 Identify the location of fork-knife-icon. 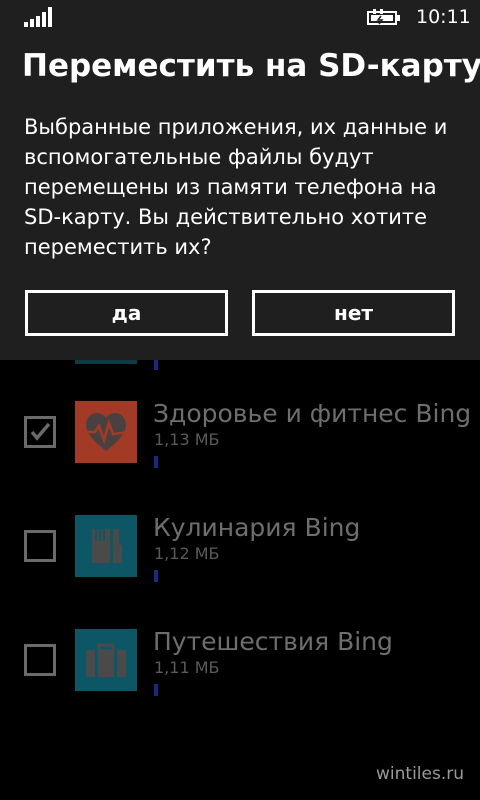
(106, 546).